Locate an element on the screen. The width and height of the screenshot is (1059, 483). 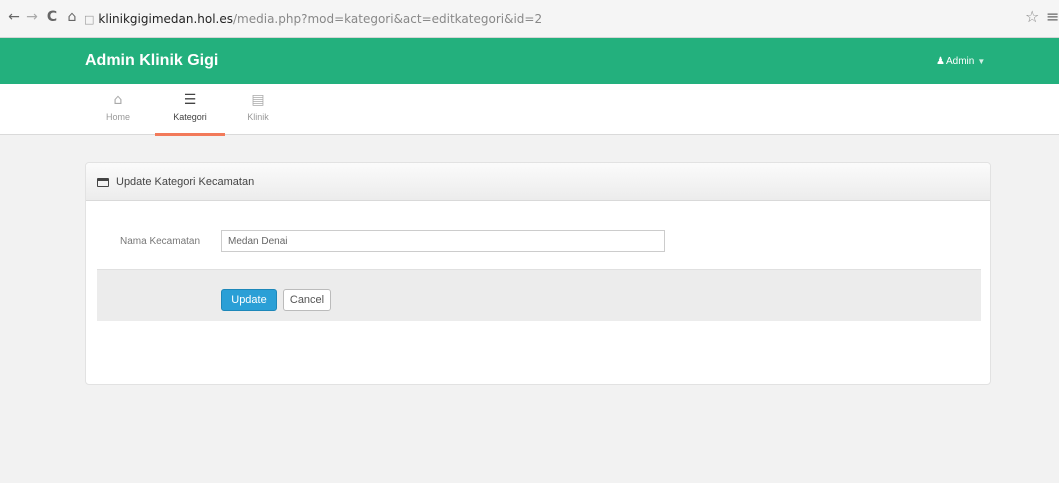
subnav-label-kategori: Kategori is located at coordinates (190, 117).